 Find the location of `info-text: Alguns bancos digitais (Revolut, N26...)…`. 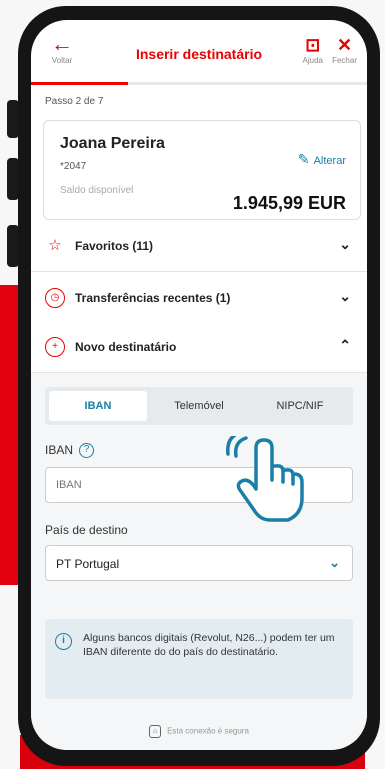

info-text: Alguns bancos digitais (Revolut, N26...)… is located at coordinates (209, 645).